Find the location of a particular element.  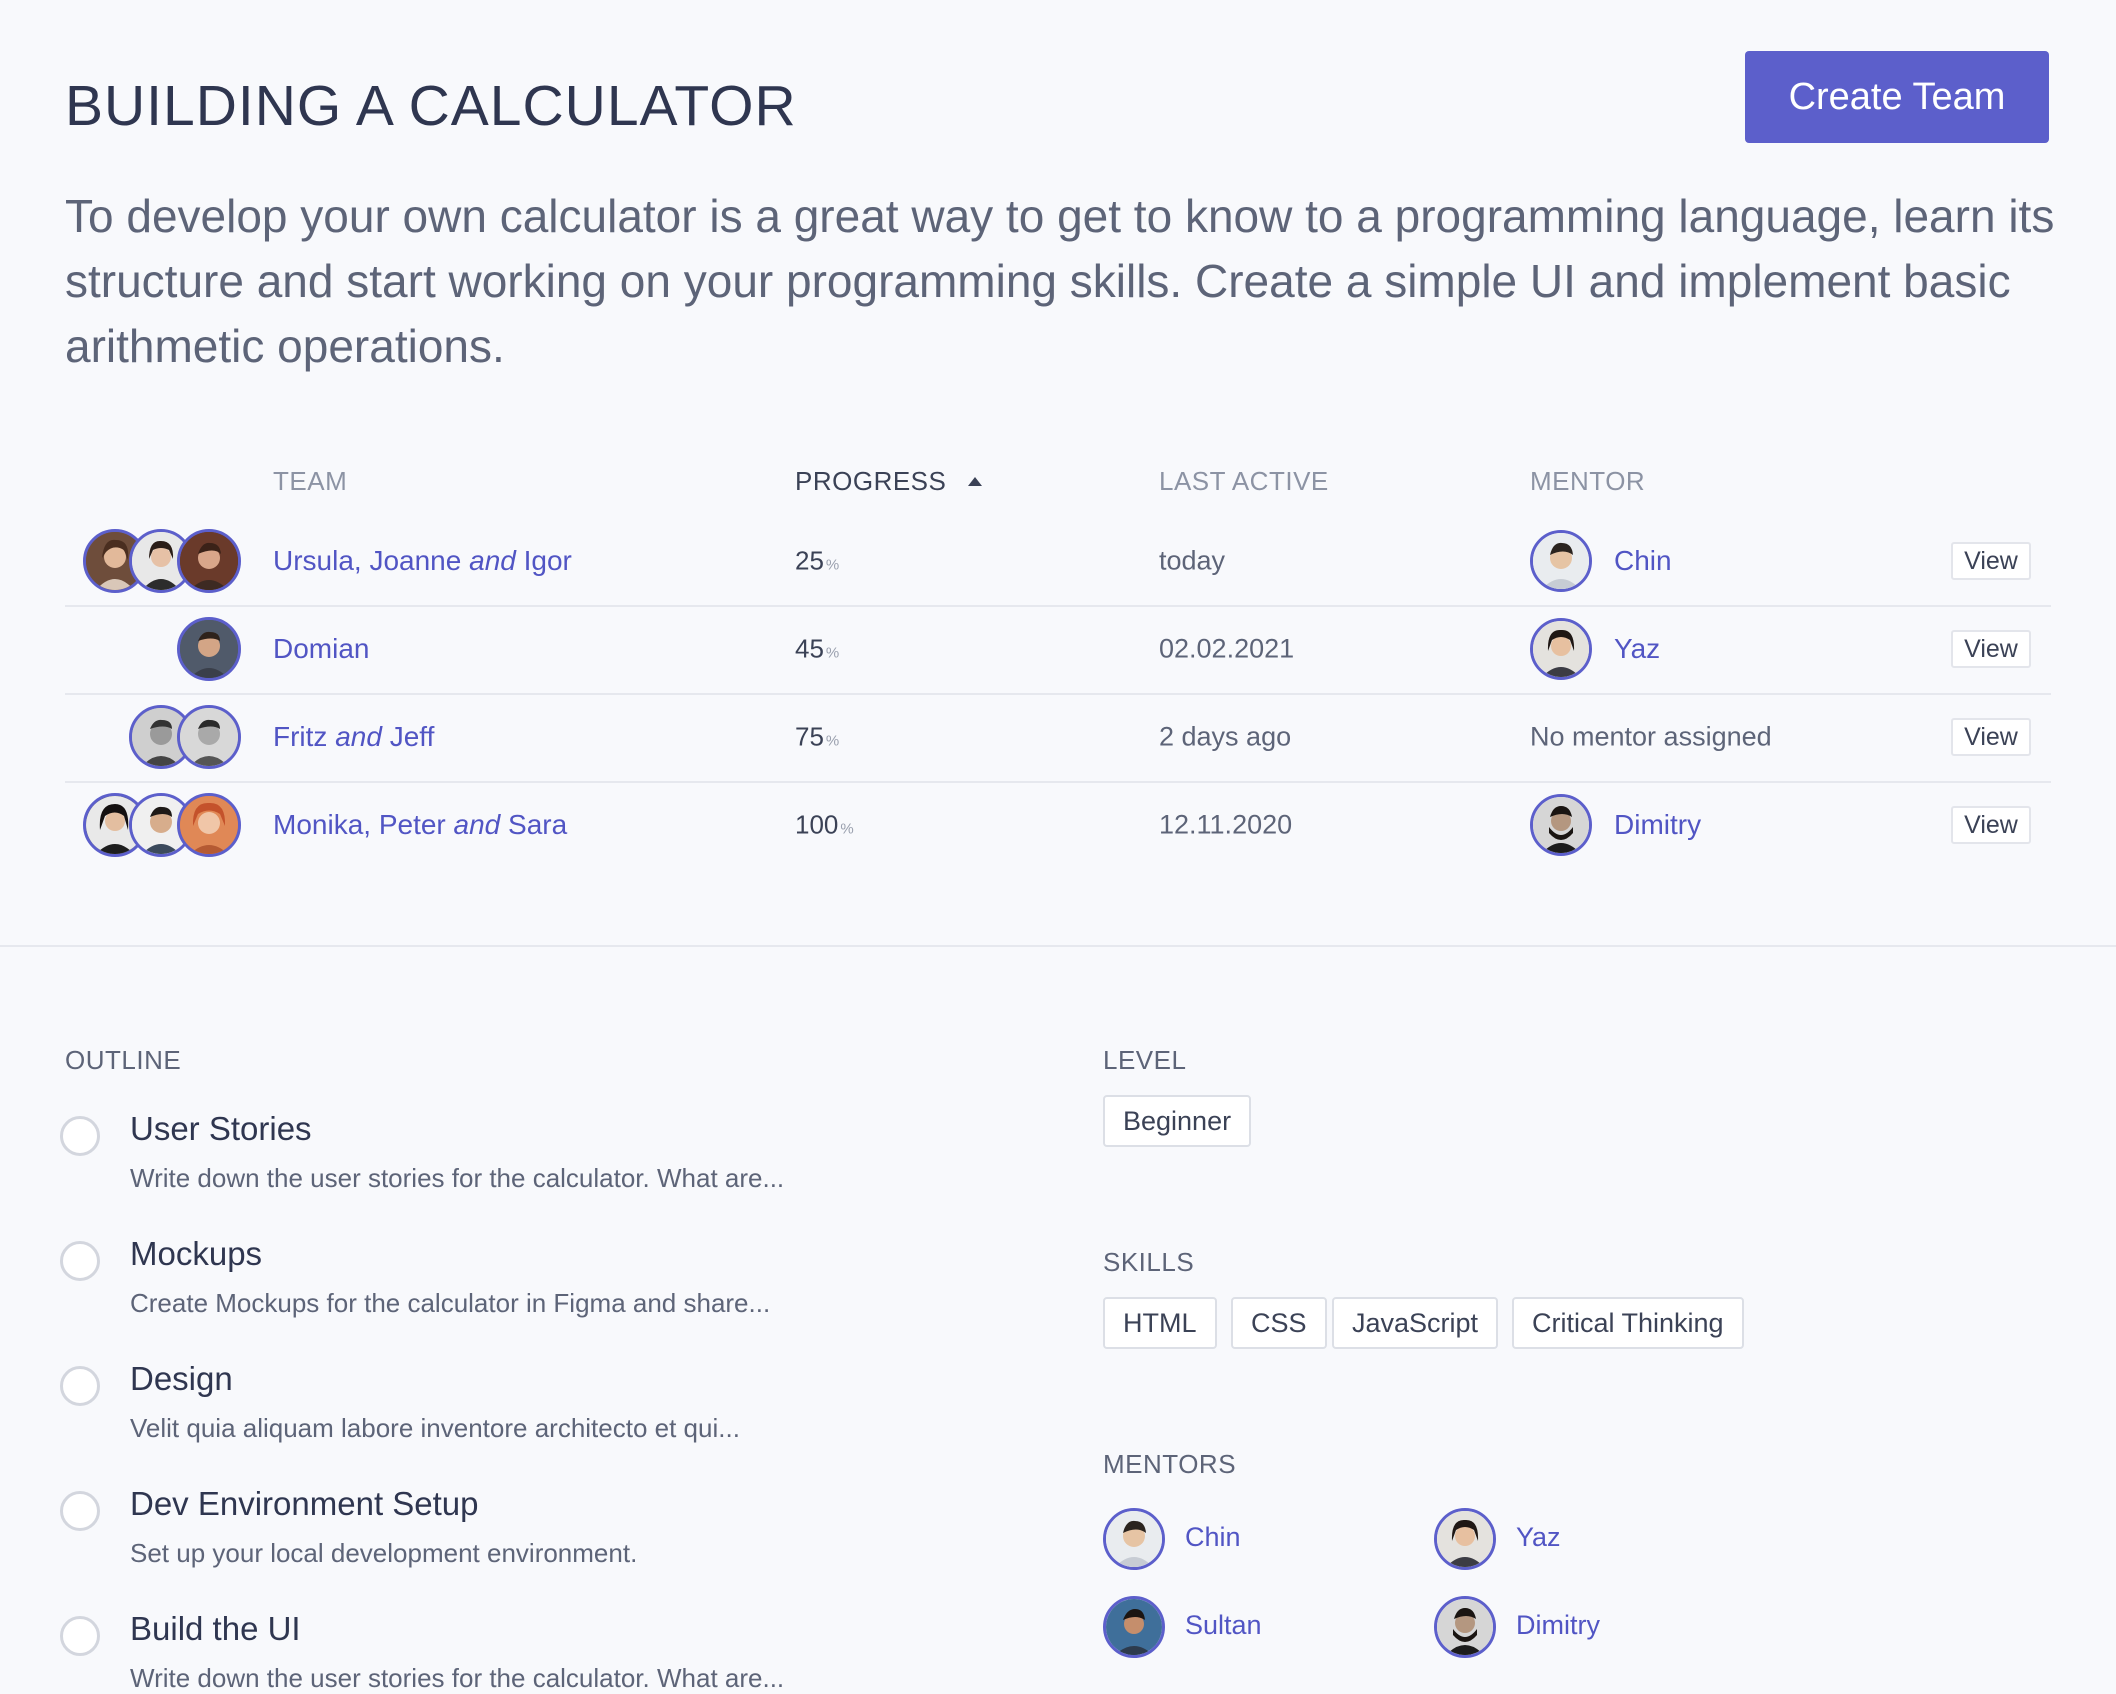

team-name-link: Fritz and Jeff is located at coordinates (353, 737).